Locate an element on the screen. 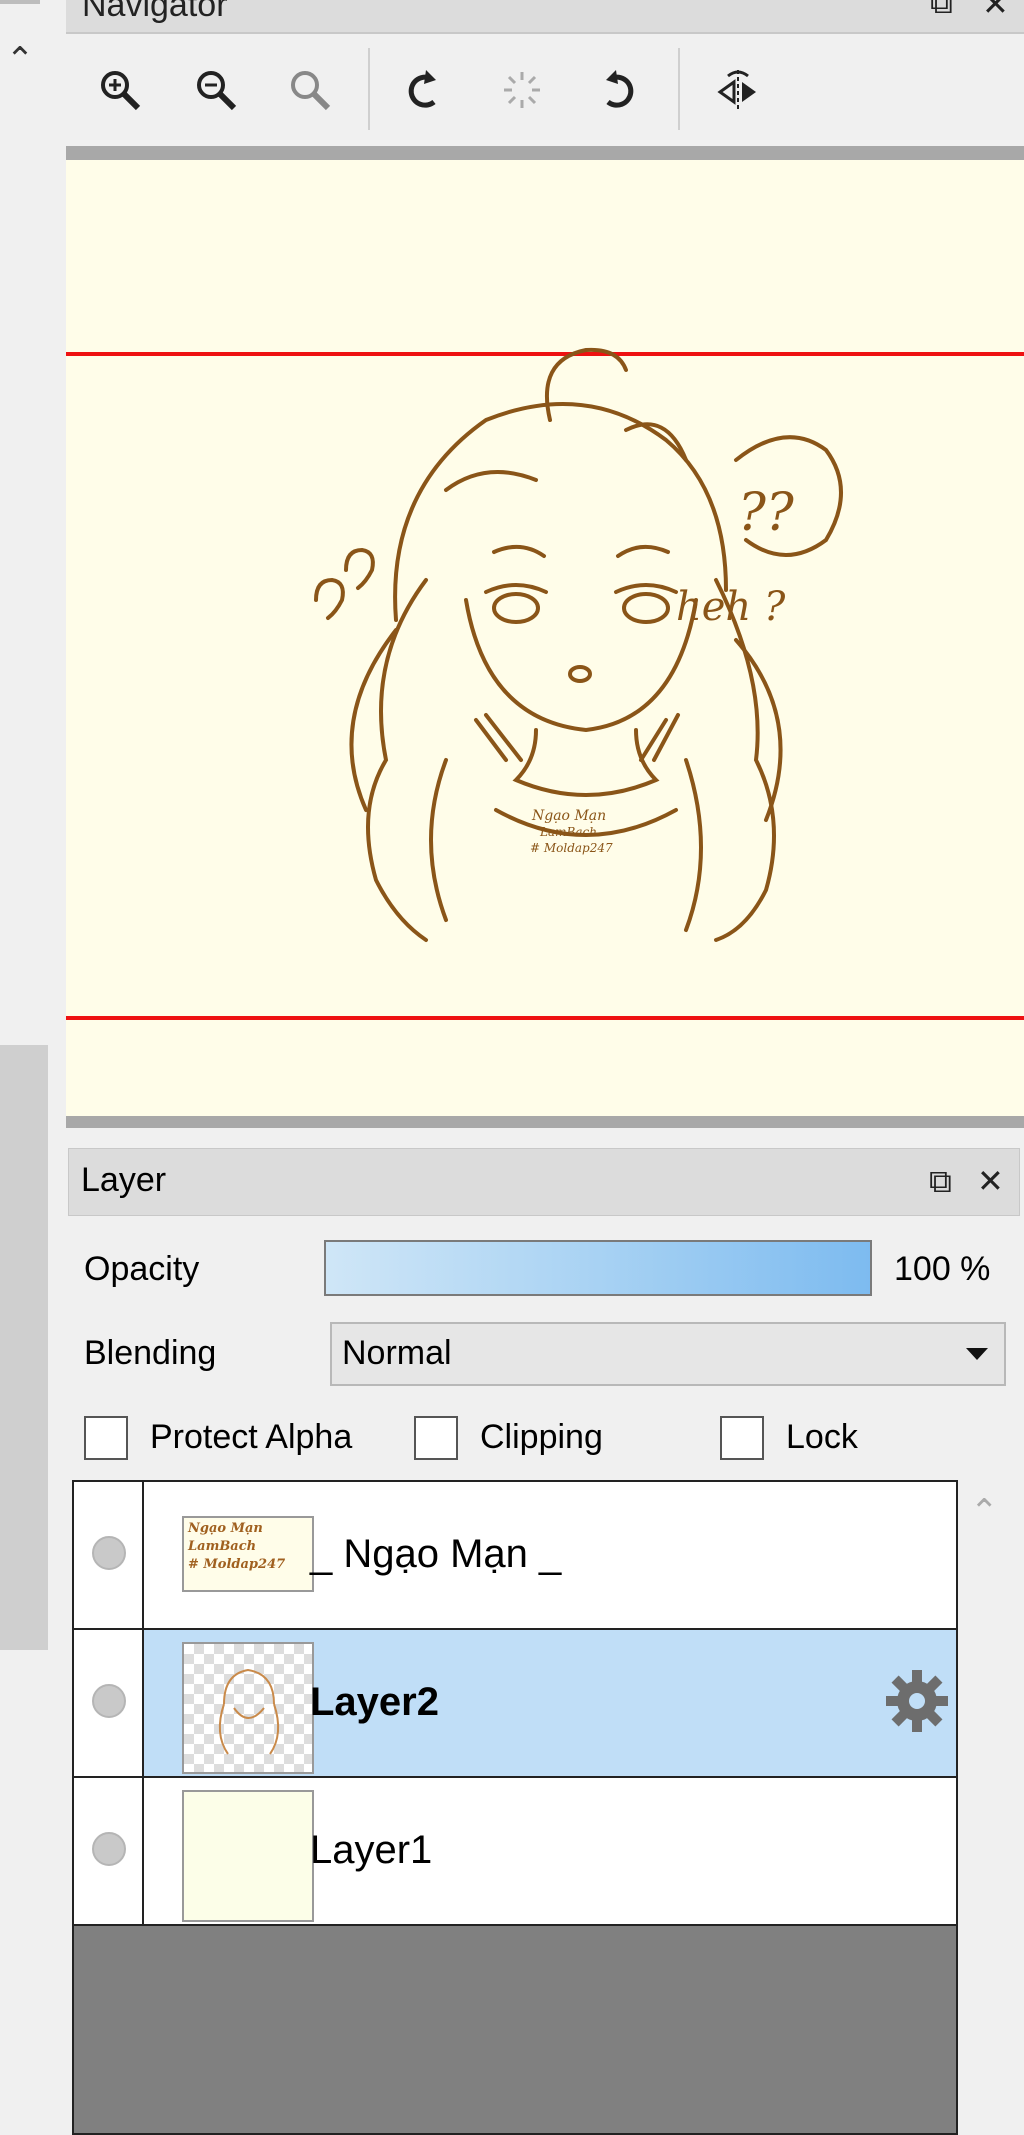 The width and height of the screenshot is (1024, 2135). lock-label: Lock is located at coordinates (822, 1437).